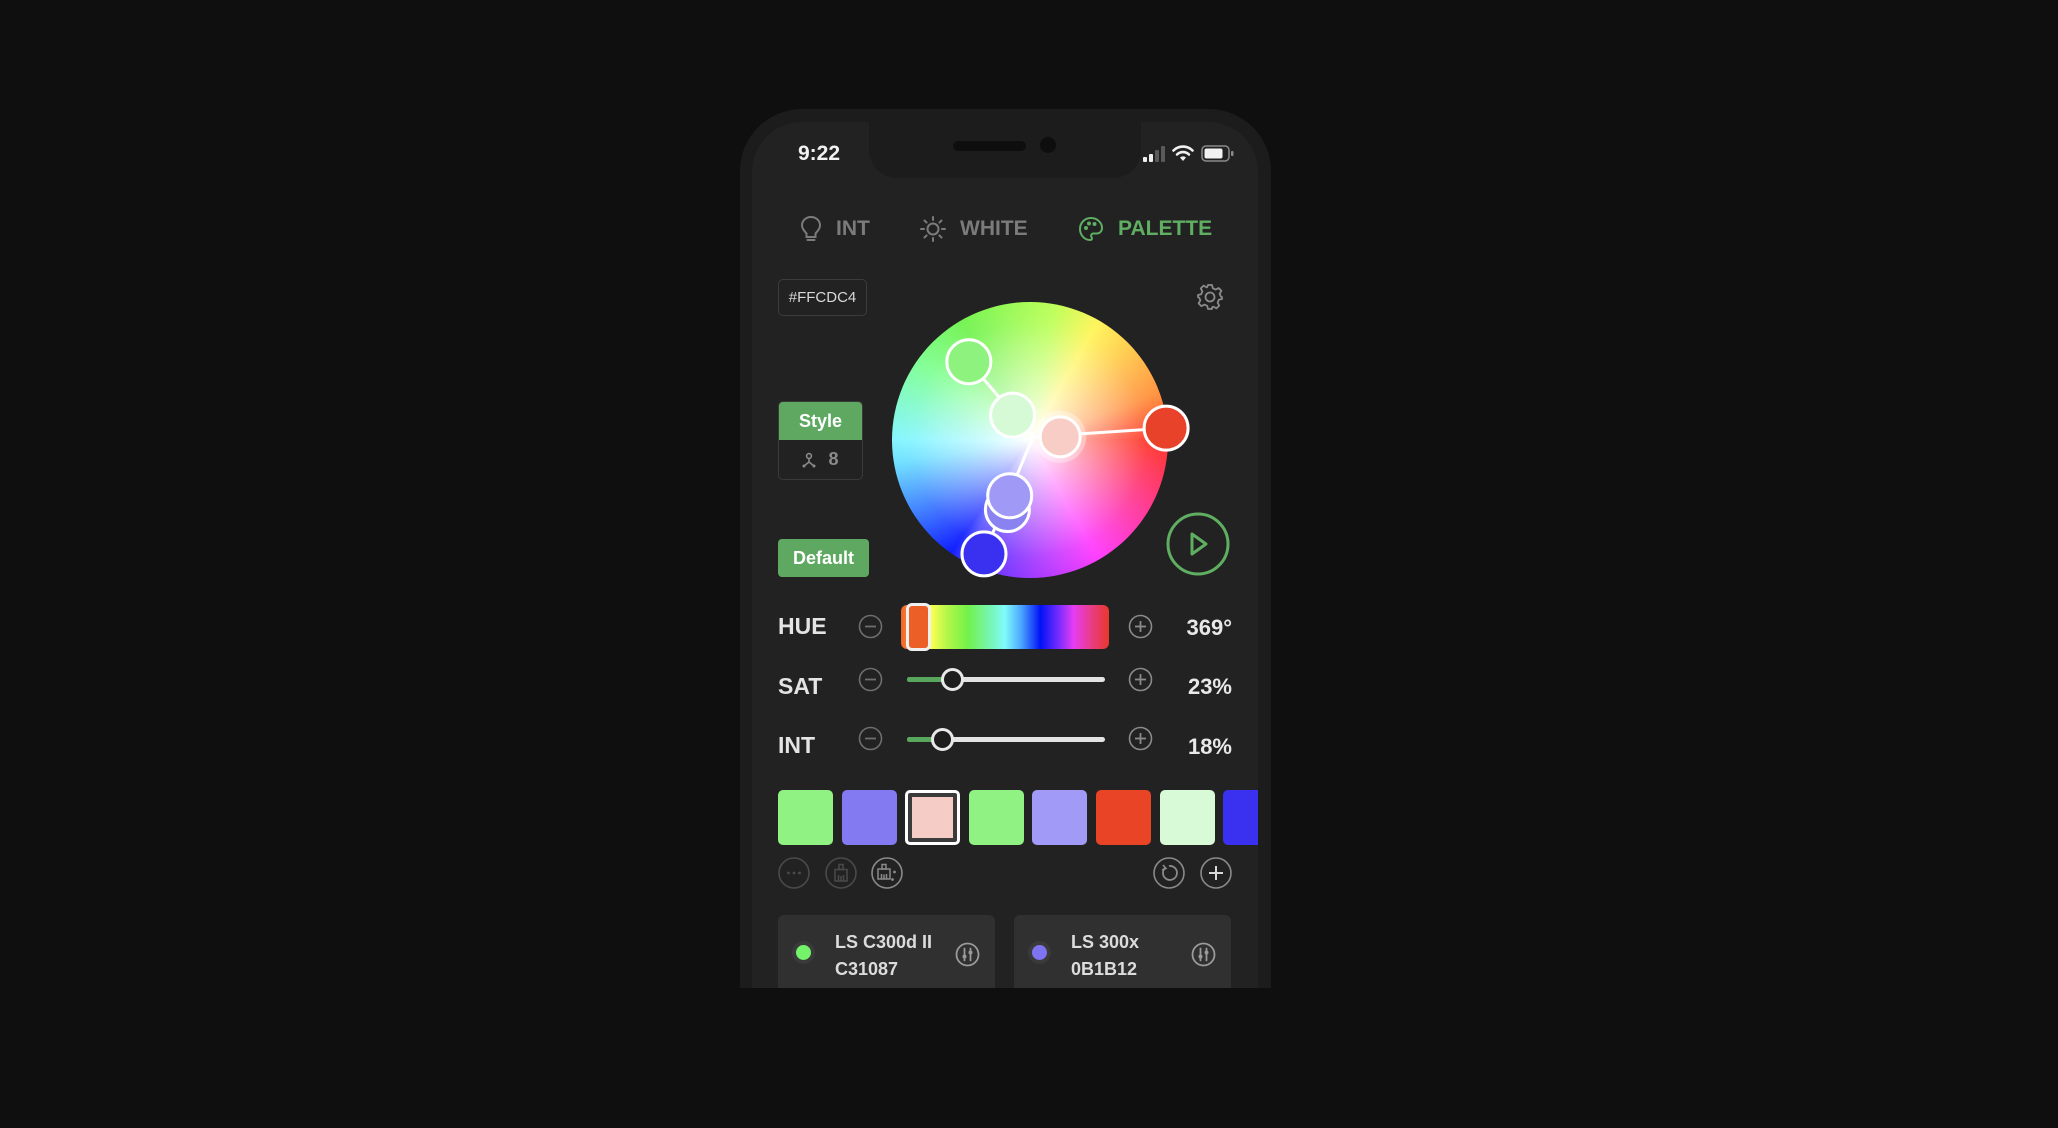 The width and height of the screenshot is (2058, 1128). What do you see at coordinates (933, 229) in the screenshot?
I see `sun-icon` at bounding box center [933, 229].